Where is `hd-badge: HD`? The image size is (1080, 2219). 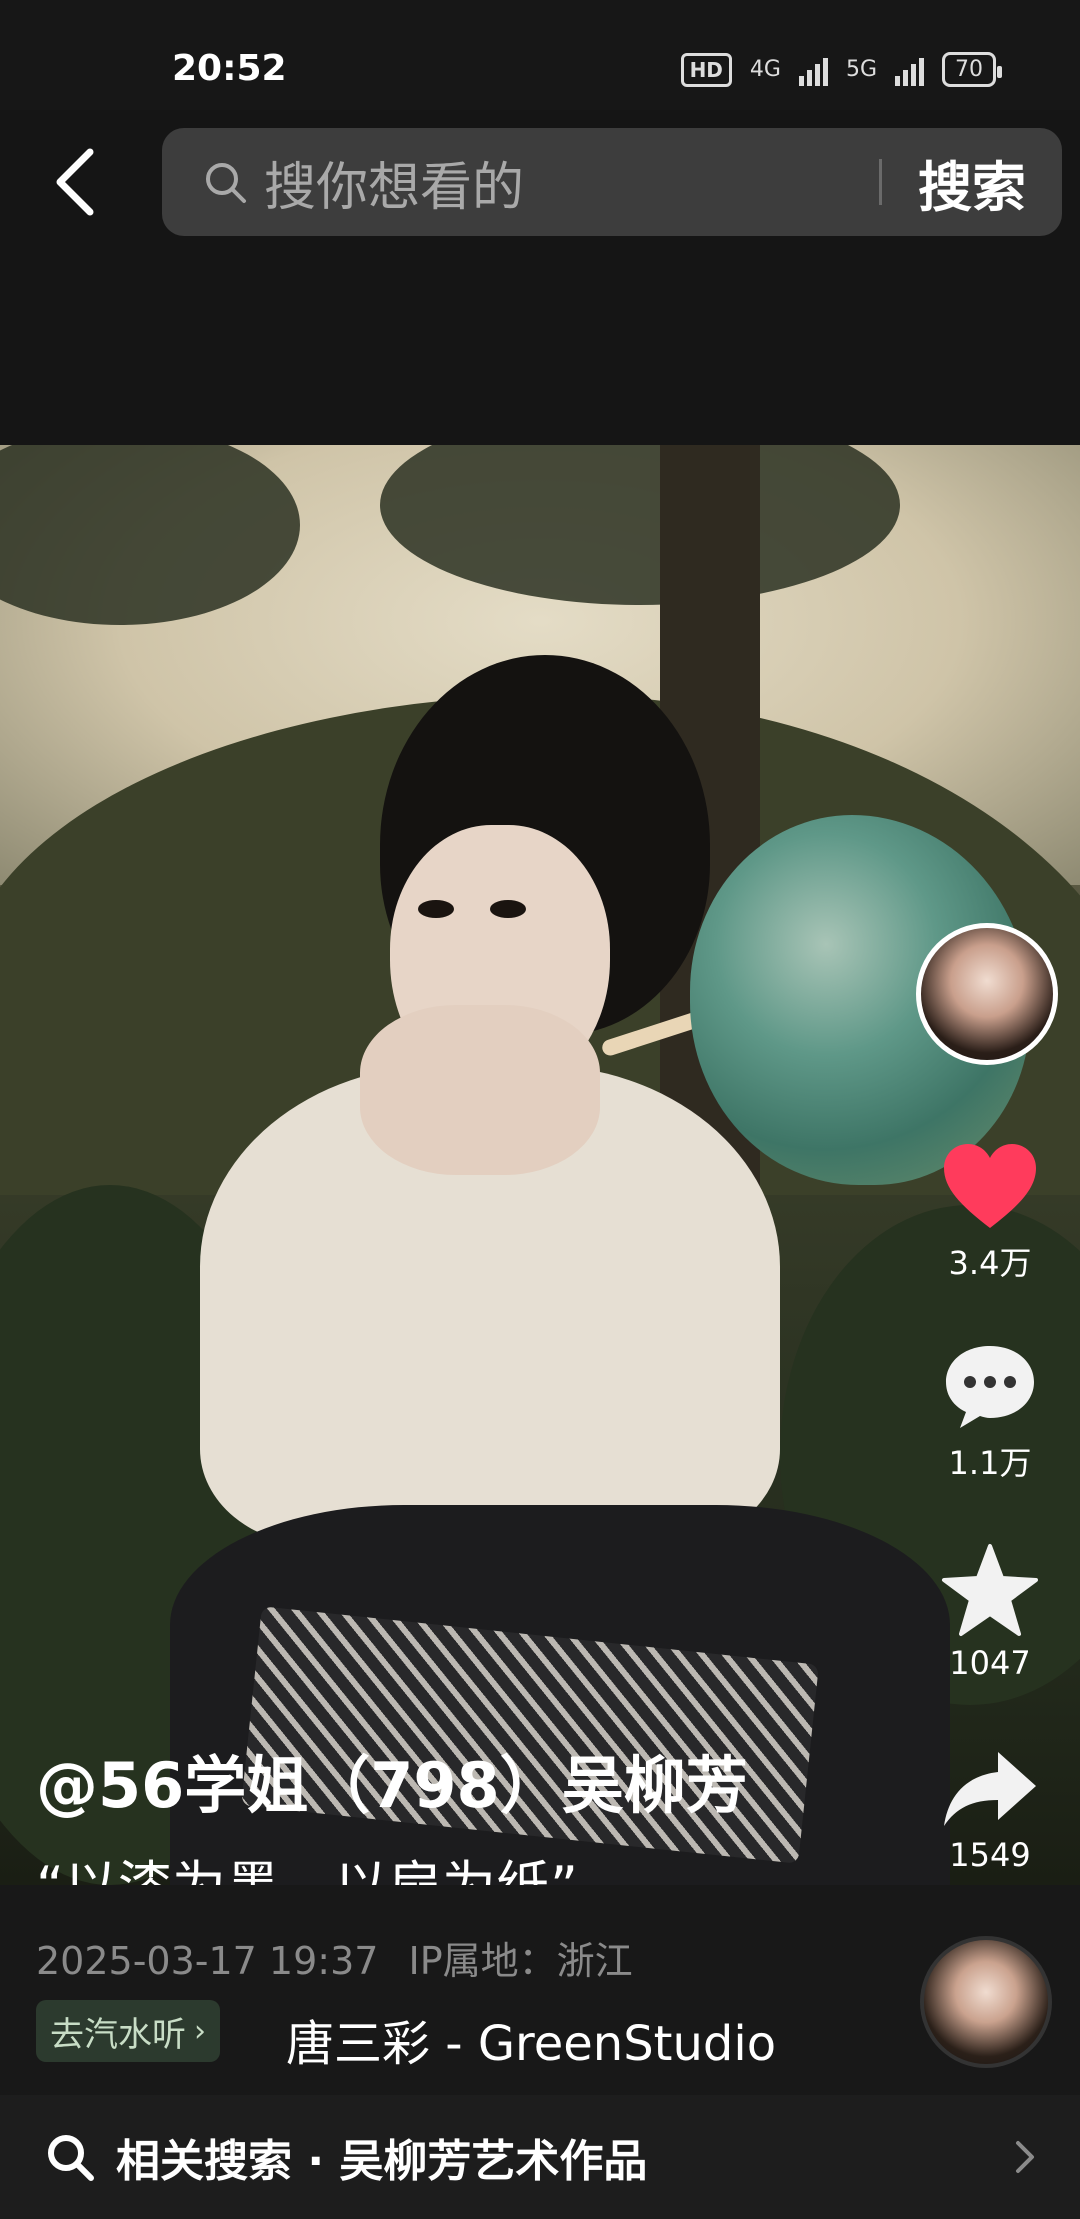
hd-badge: HD is located at coordinates (706, 69).